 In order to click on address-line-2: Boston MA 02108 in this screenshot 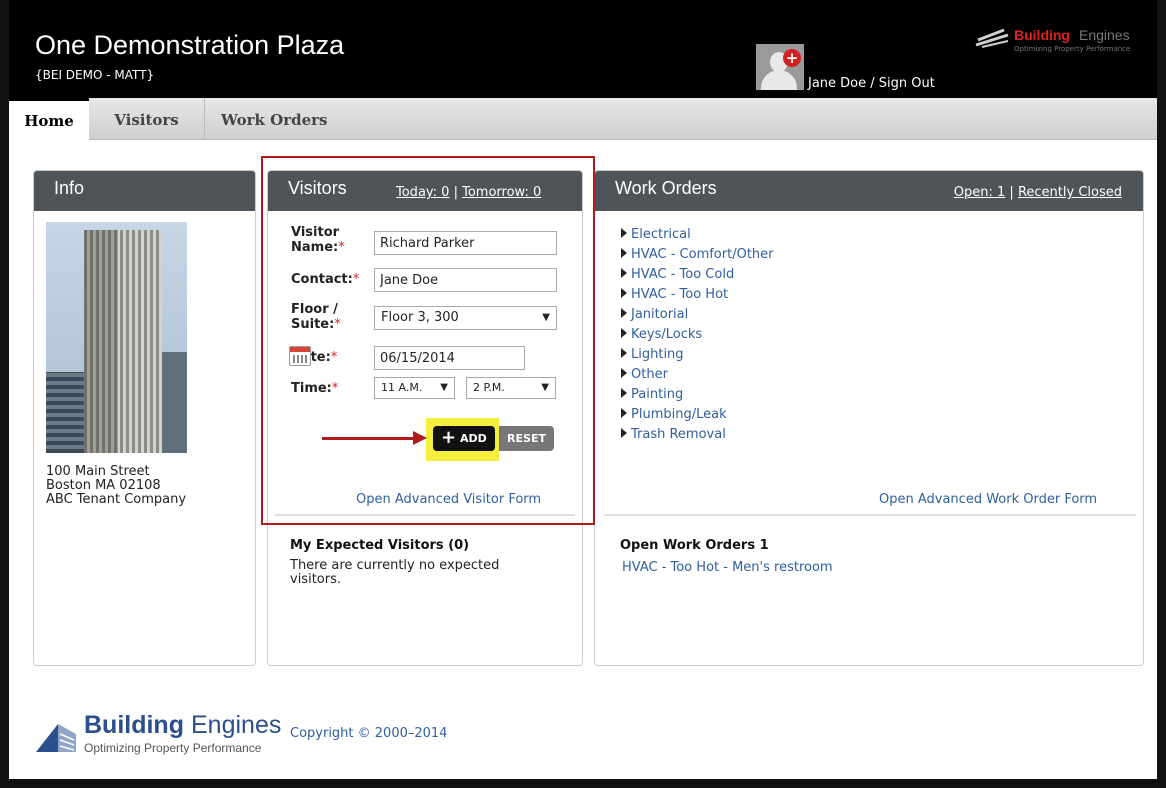, I will do `click(103, 485)`.